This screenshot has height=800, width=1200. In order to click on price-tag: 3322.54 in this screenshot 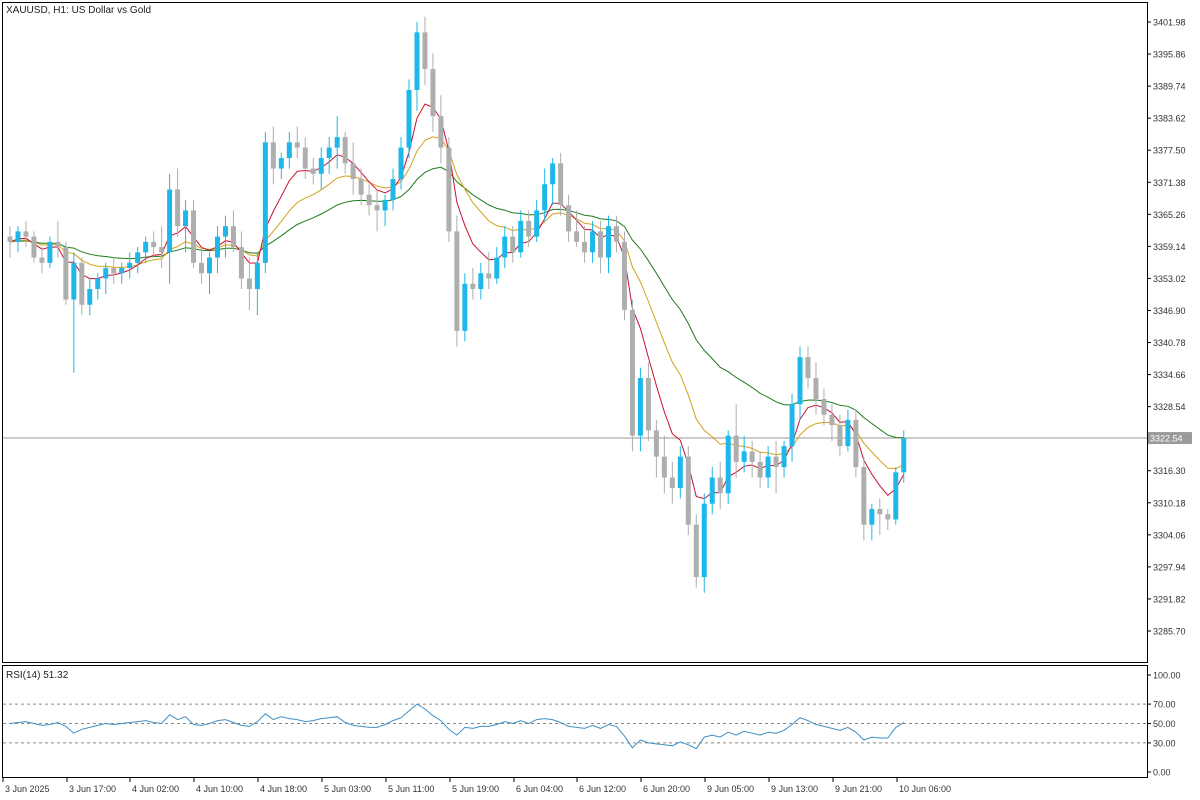, I will do `click(1166, 439)`.